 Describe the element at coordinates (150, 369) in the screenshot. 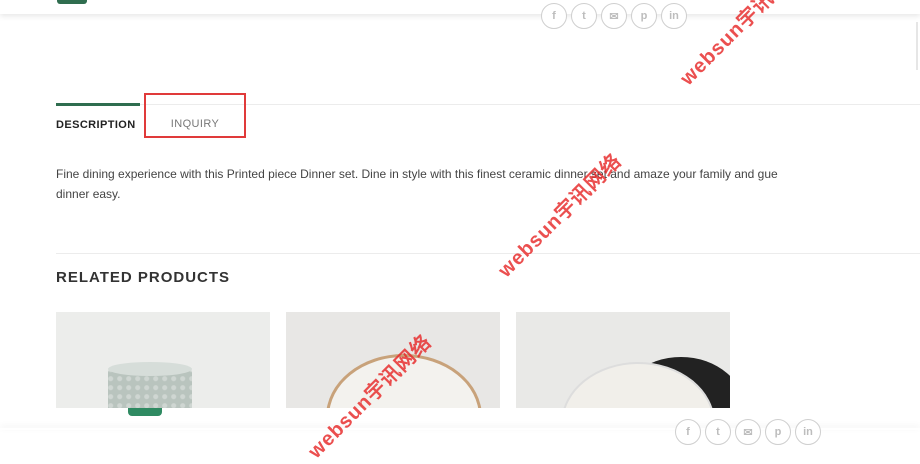

I see `cup-rim` at that location.